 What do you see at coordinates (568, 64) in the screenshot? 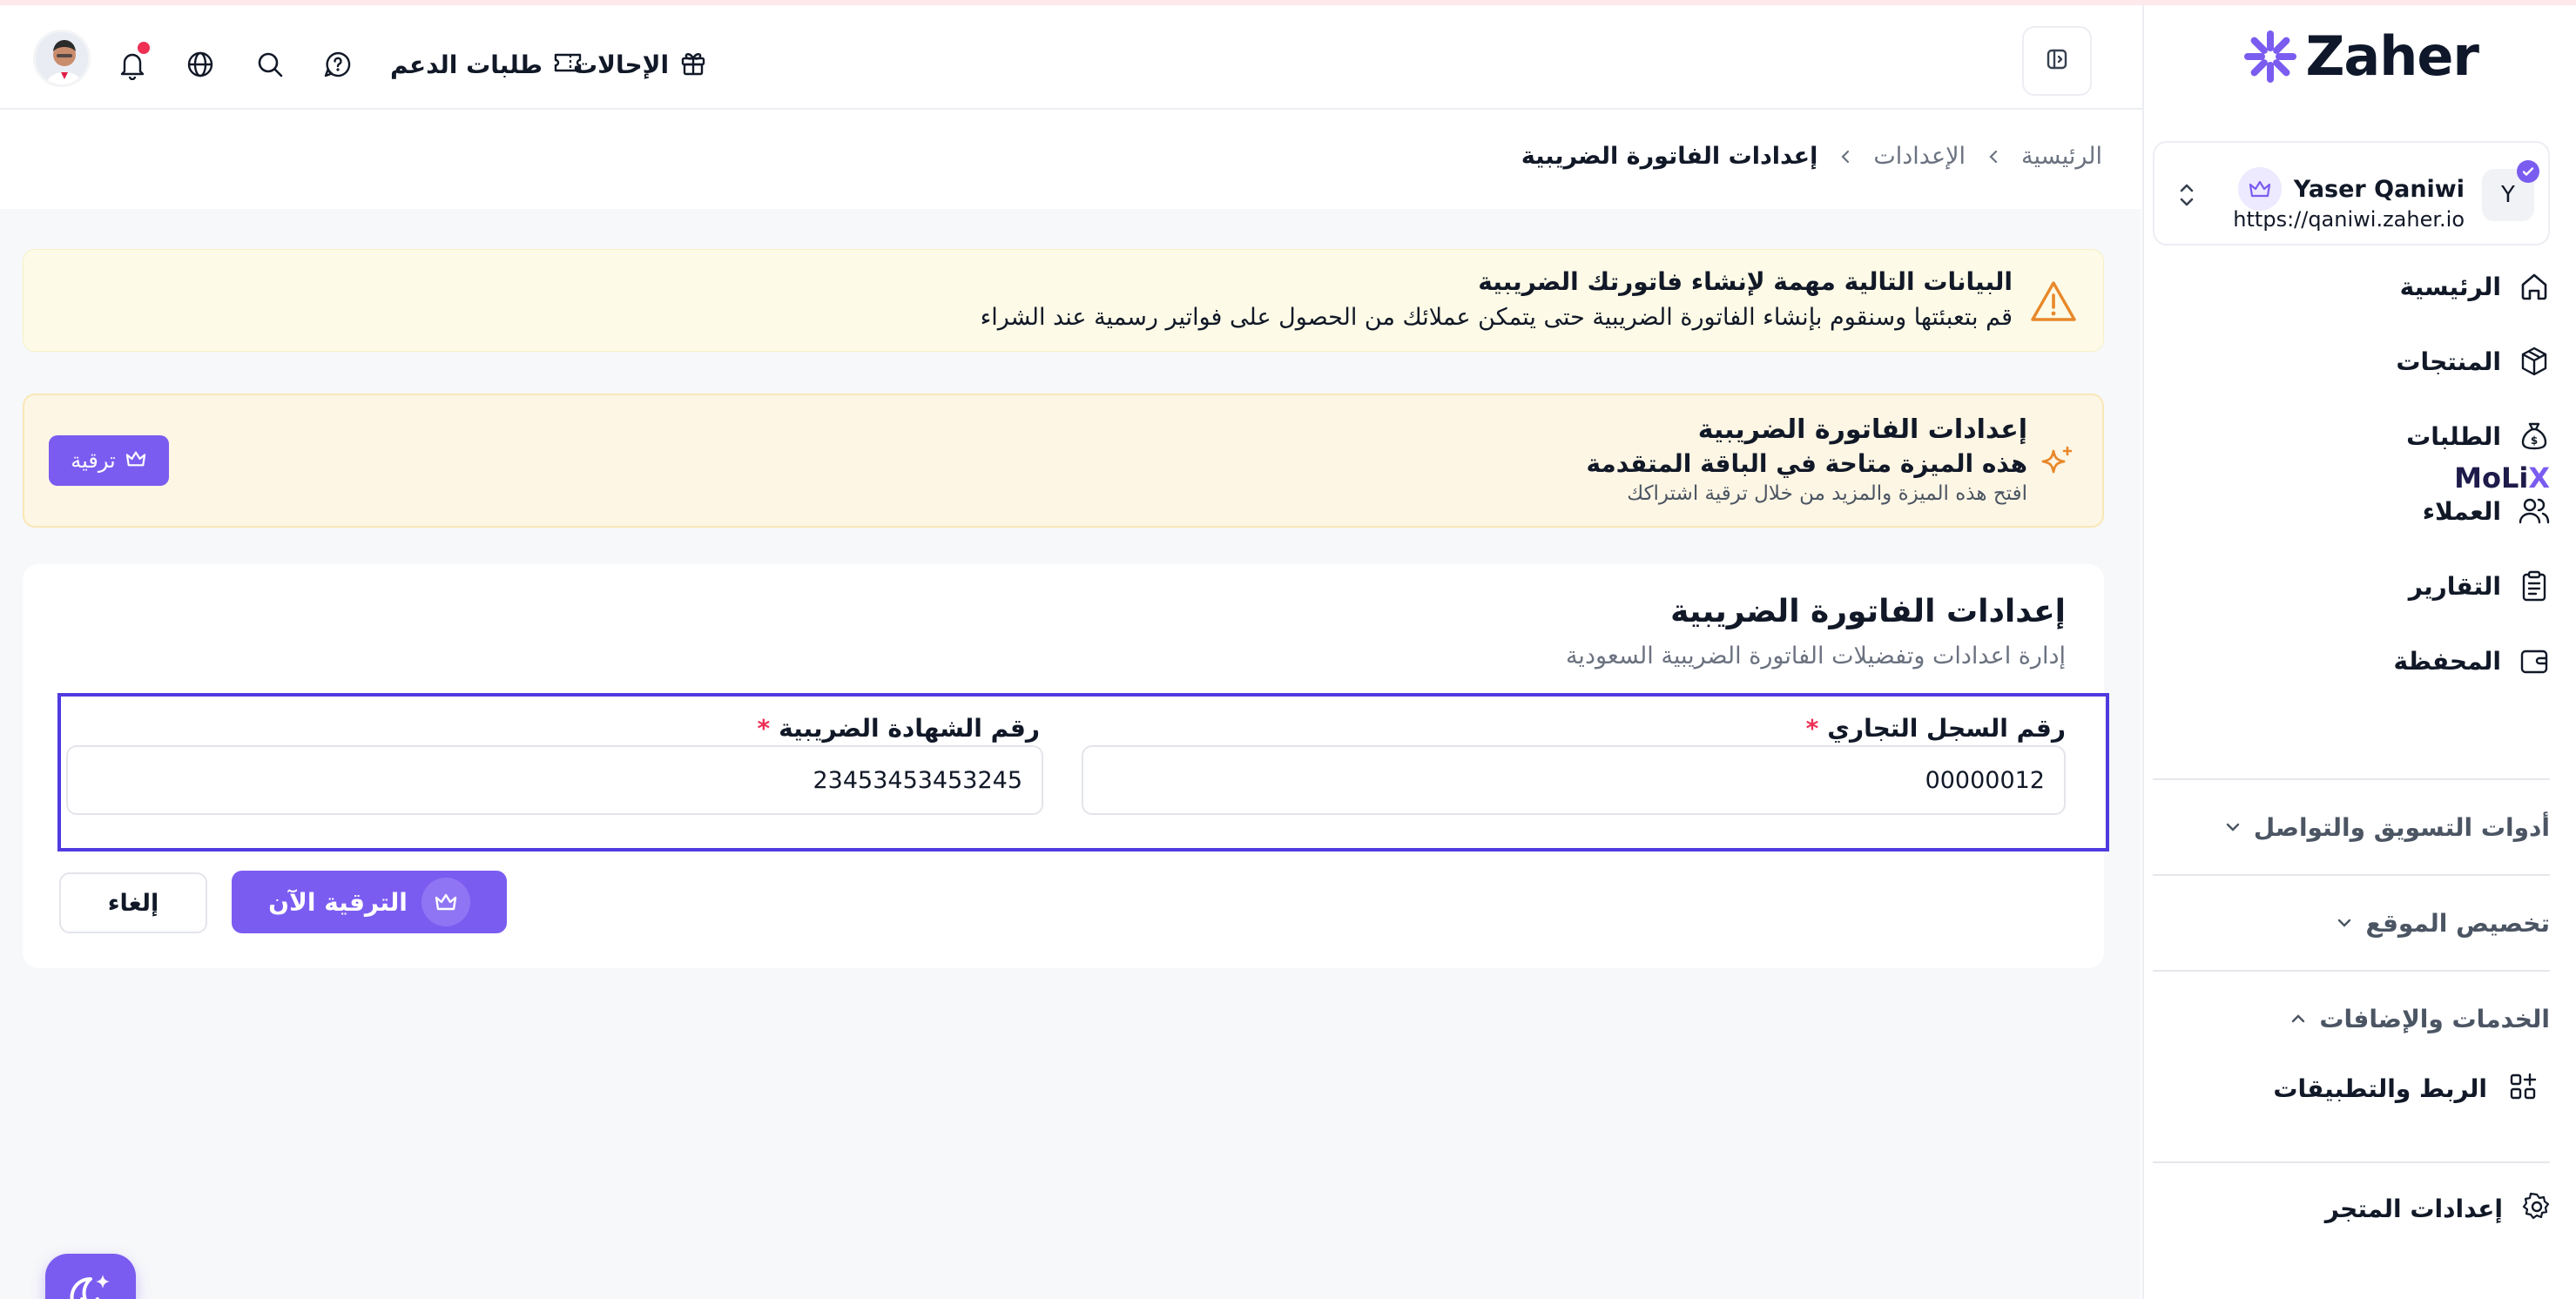
I see `ticket-icon` at bounding box center [568, 64].